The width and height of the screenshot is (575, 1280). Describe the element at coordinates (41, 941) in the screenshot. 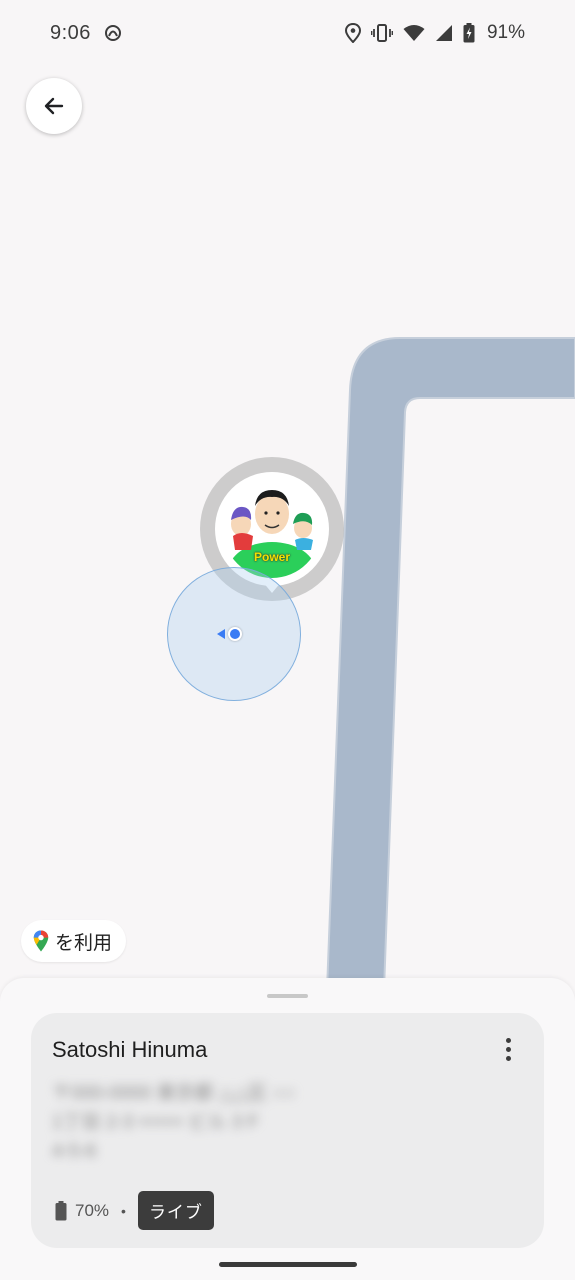

I see `google-maps-pin-icon` at that location.